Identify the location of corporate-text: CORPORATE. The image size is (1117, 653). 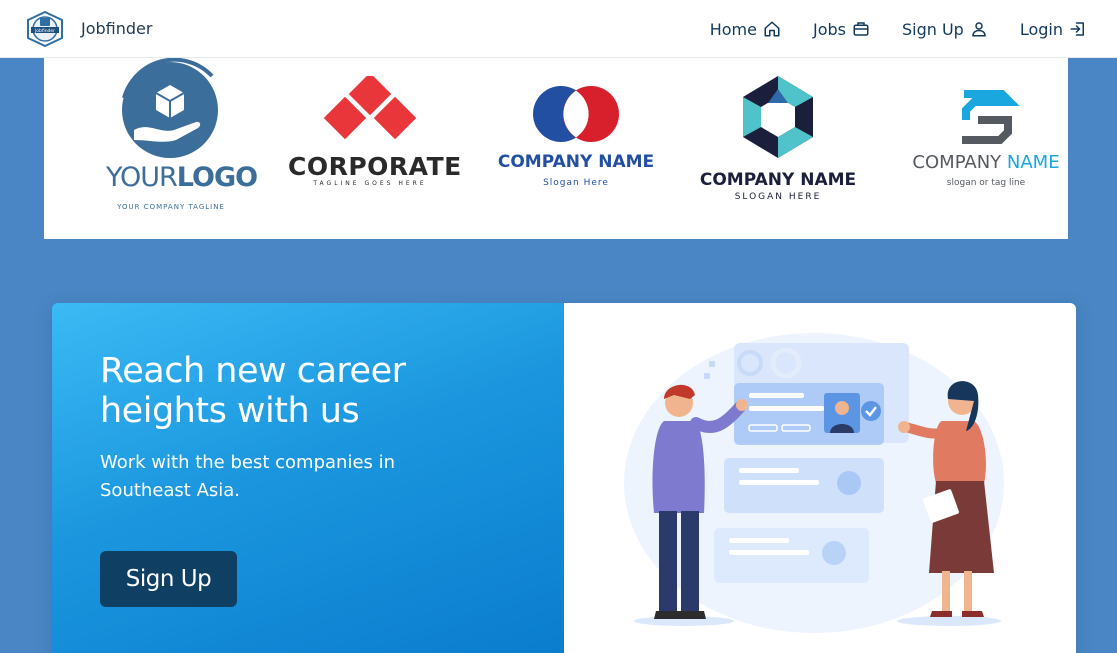
(375, 166).